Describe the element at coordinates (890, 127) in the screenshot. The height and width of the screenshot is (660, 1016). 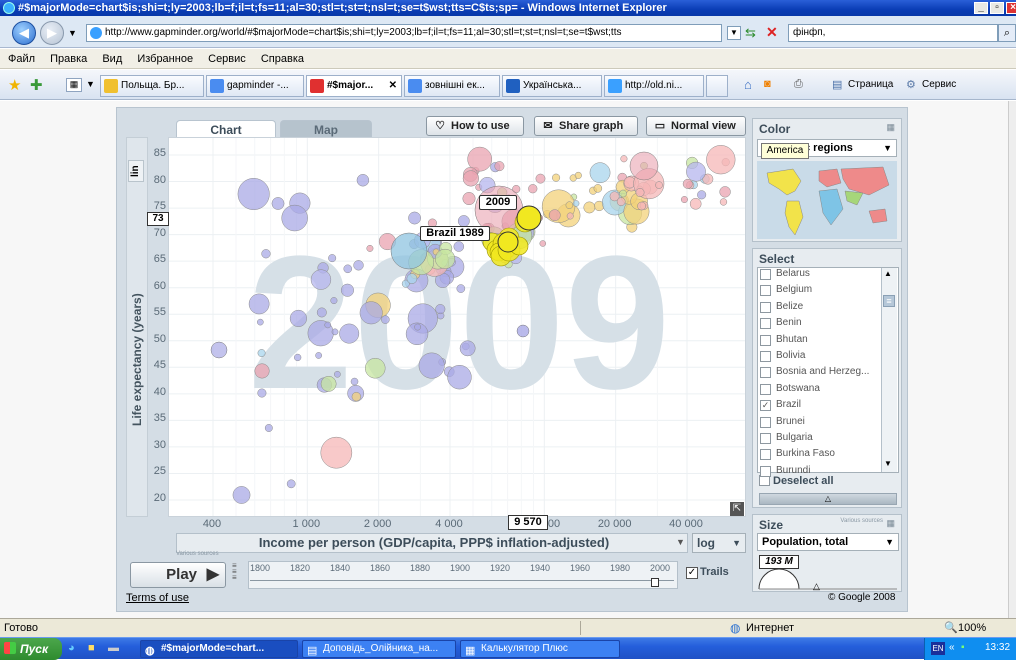
I see `color-info-icon: ▦` at that location.